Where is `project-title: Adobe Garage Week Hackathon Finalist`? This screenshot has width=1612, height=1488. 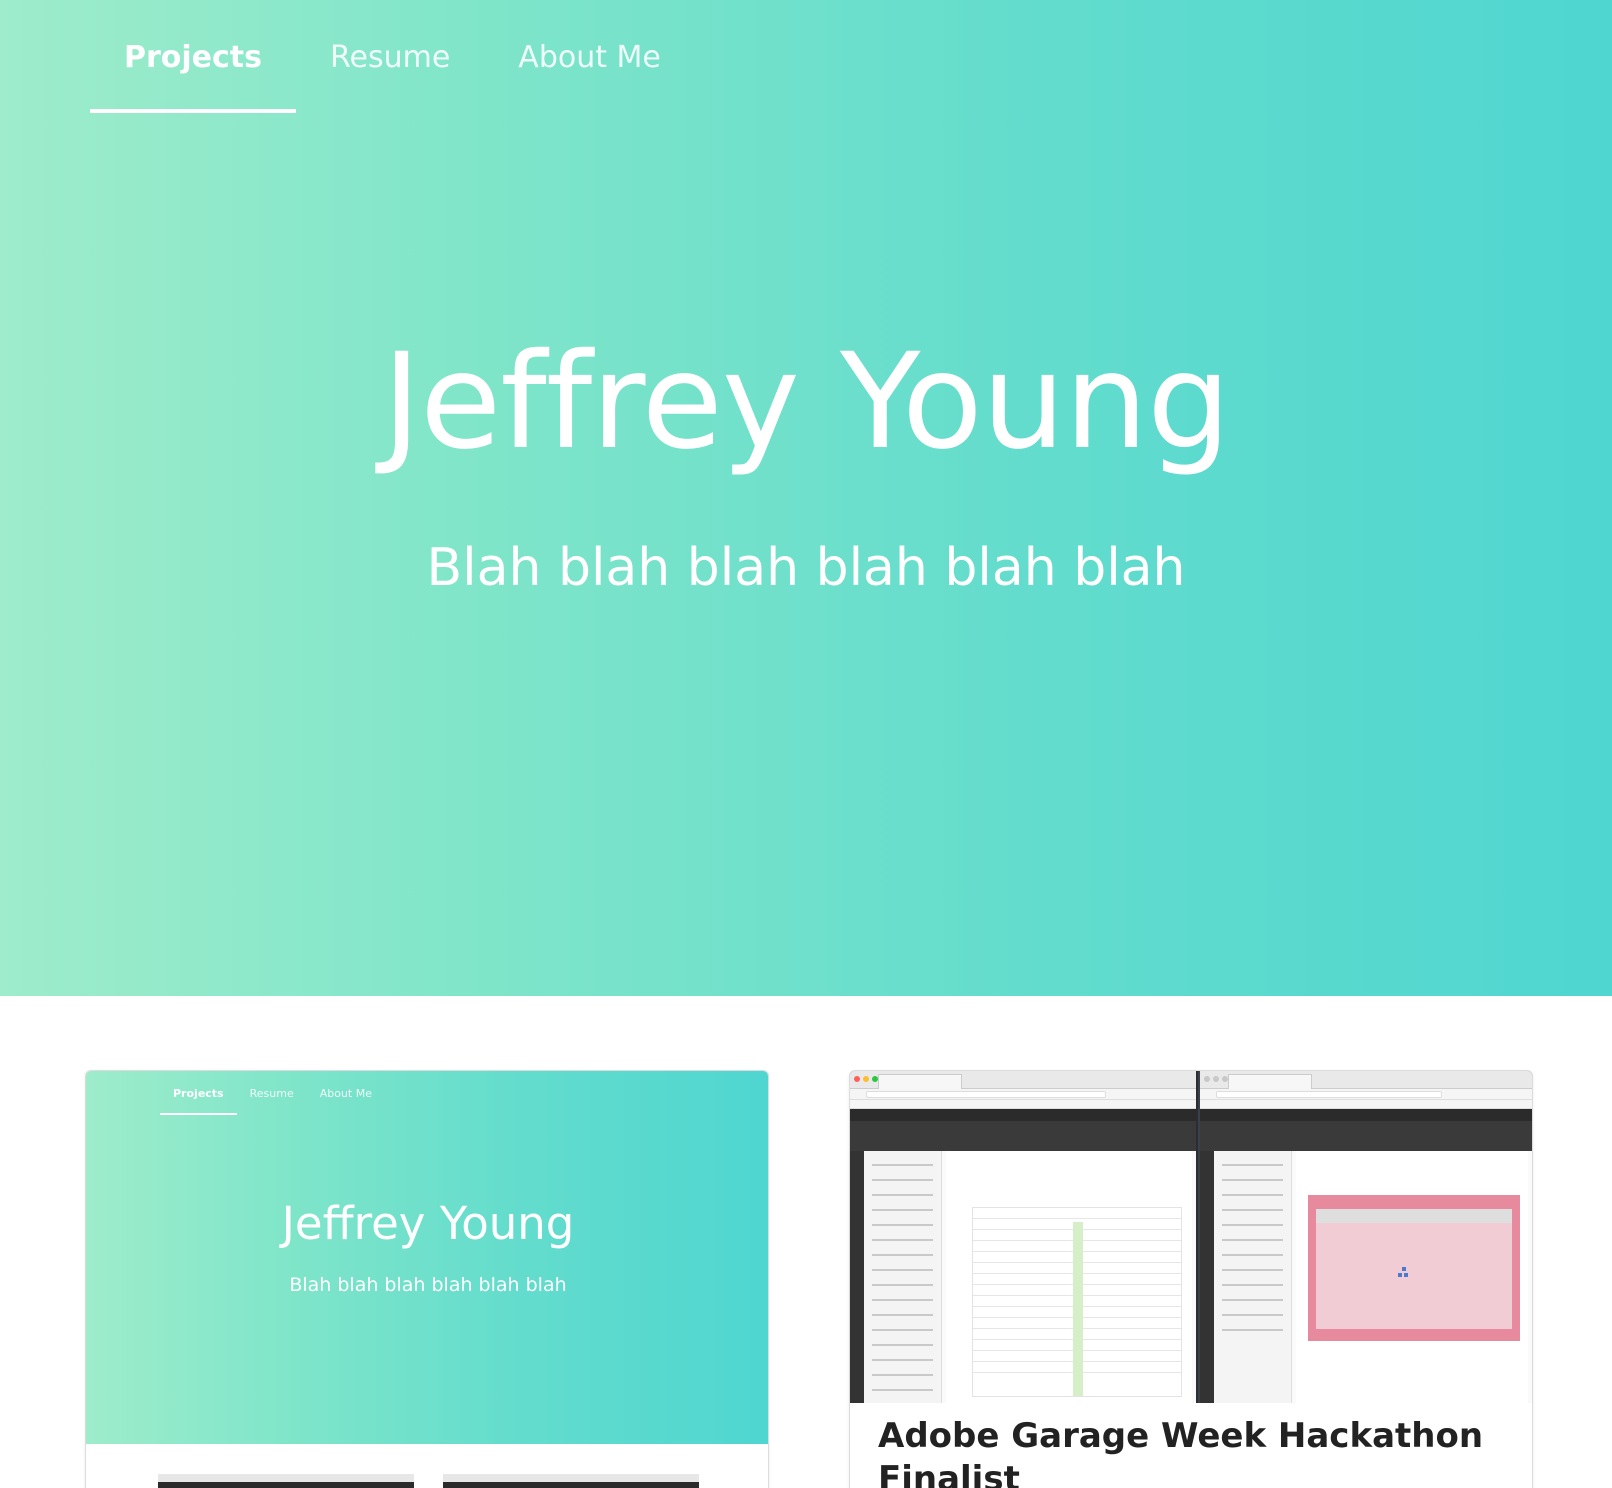 project-title: Adobe Garage Week Hackathon Finalist is located at coordinates (1188, 1451).